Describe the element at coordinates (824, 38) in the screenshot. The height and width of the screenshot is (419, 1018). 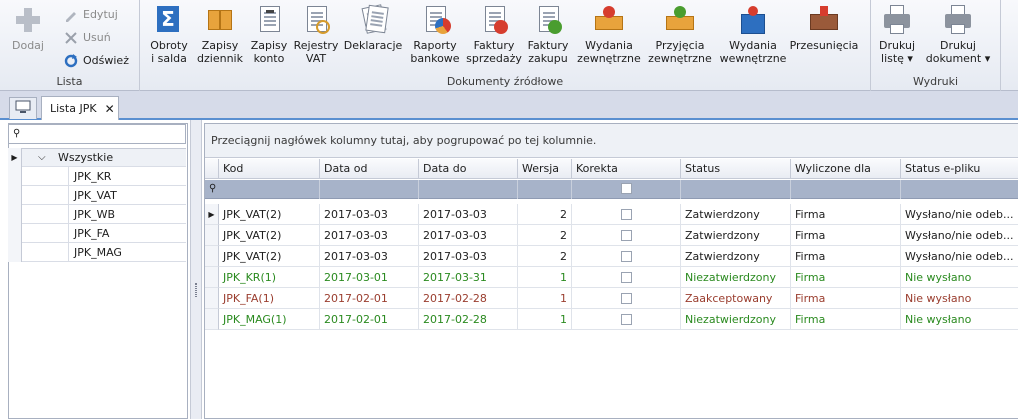
I see `przesuniecia-button: Przesunięcia` at that location.